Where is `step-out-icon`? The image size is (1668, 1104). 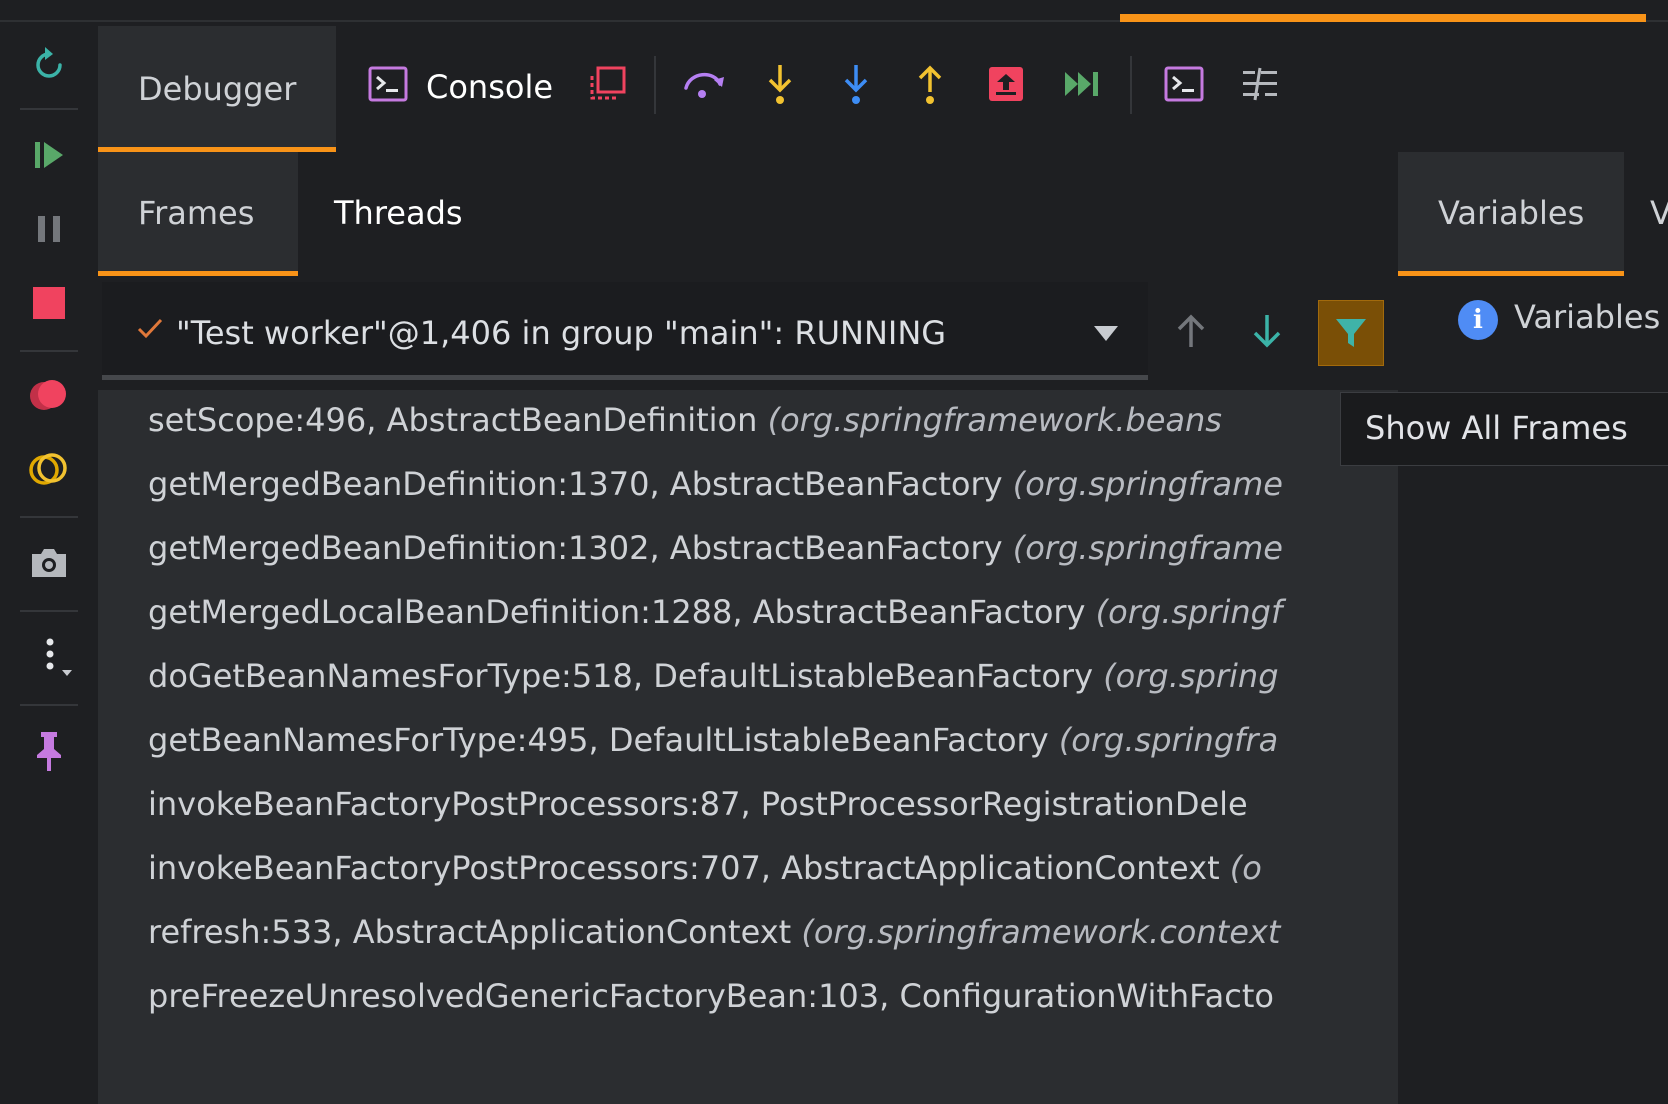
step-out-icon is located at coordinates (930, 84).